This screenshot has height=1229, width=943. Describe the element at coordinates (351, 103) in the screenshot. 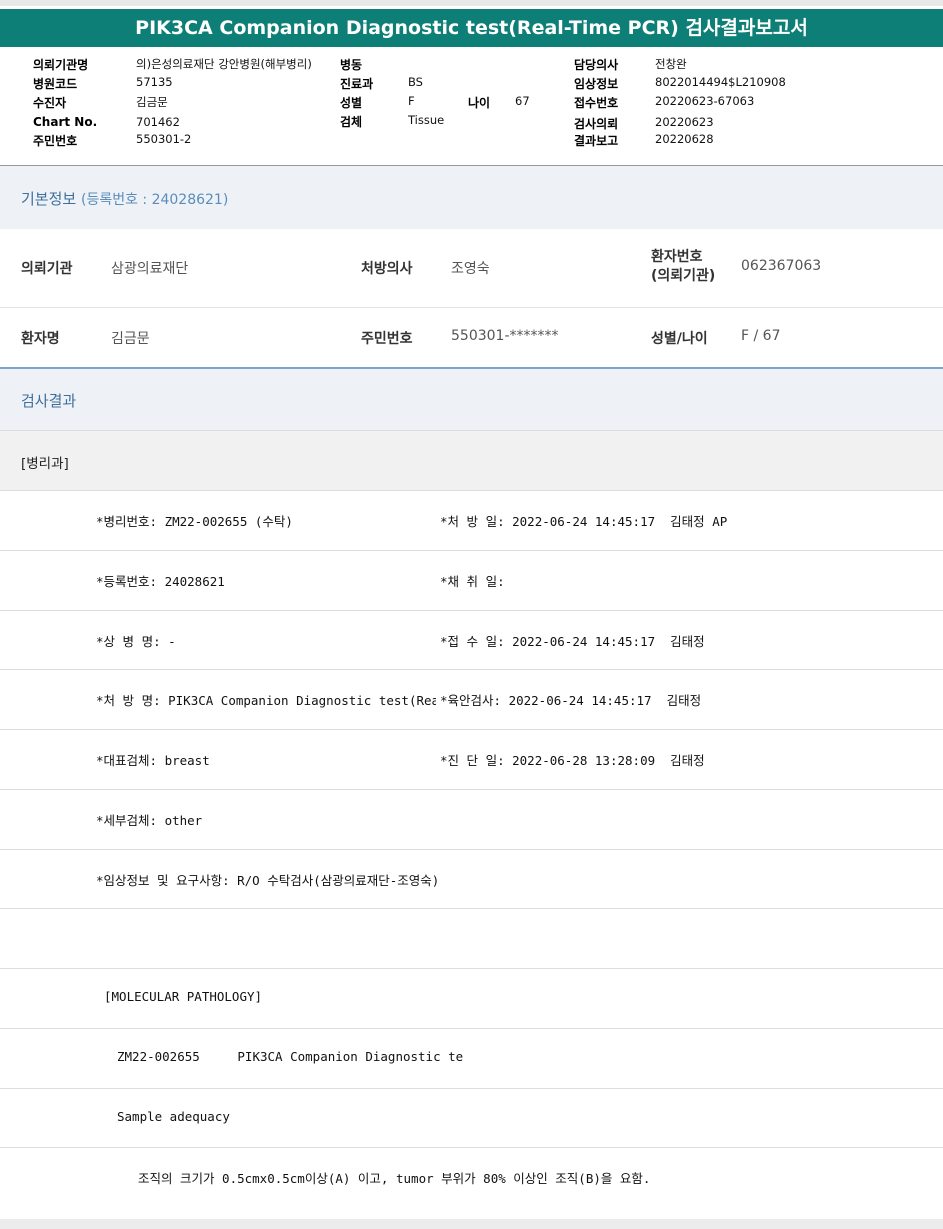

I see `header-key: 성별` at that location.